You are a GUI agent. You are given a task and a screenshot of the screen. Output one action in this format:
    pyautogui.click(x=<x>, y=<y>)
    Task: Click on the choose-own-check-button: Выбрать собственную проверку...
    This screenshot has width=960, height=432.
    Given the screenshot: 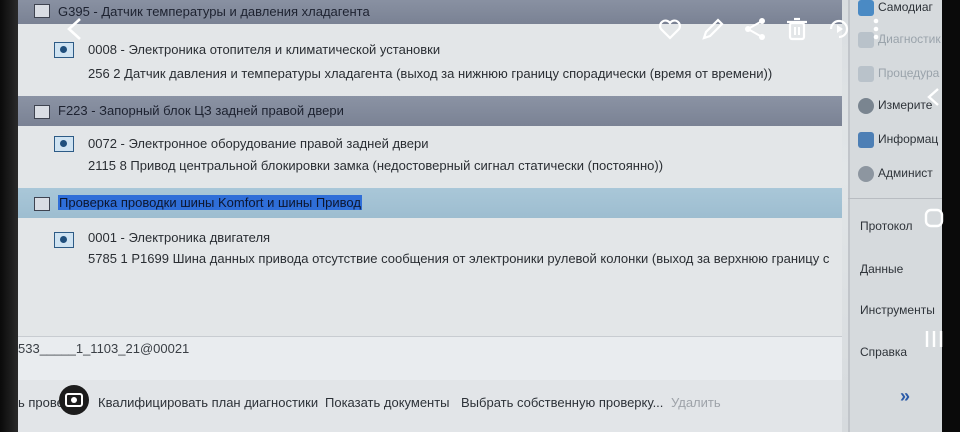 What is the action you would take?
    pyautogui.click(x=562, y=403)
    